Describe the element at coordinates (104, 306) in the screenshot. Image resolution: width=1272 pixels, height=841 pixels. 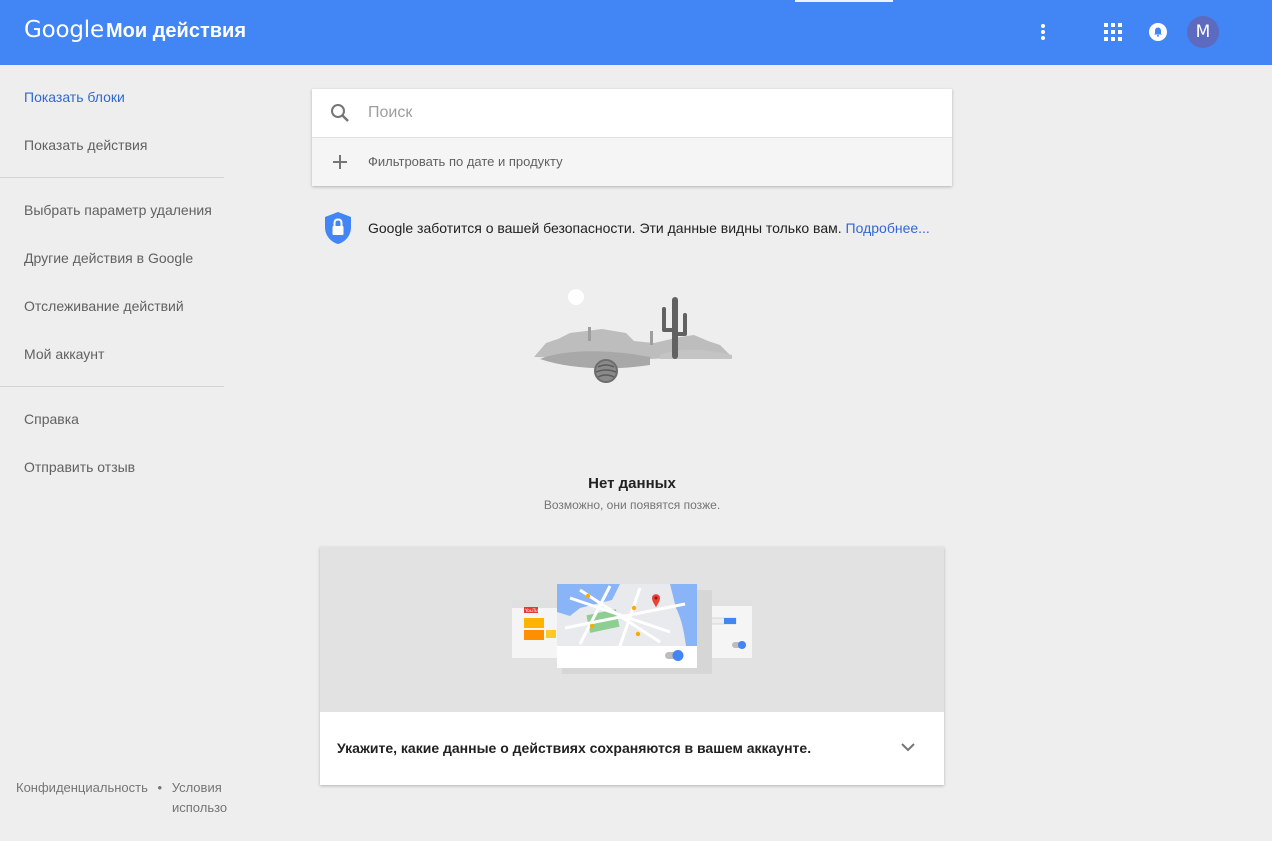
I see `sidebar-item-activity-controls: Отслеживание действий` at that location.